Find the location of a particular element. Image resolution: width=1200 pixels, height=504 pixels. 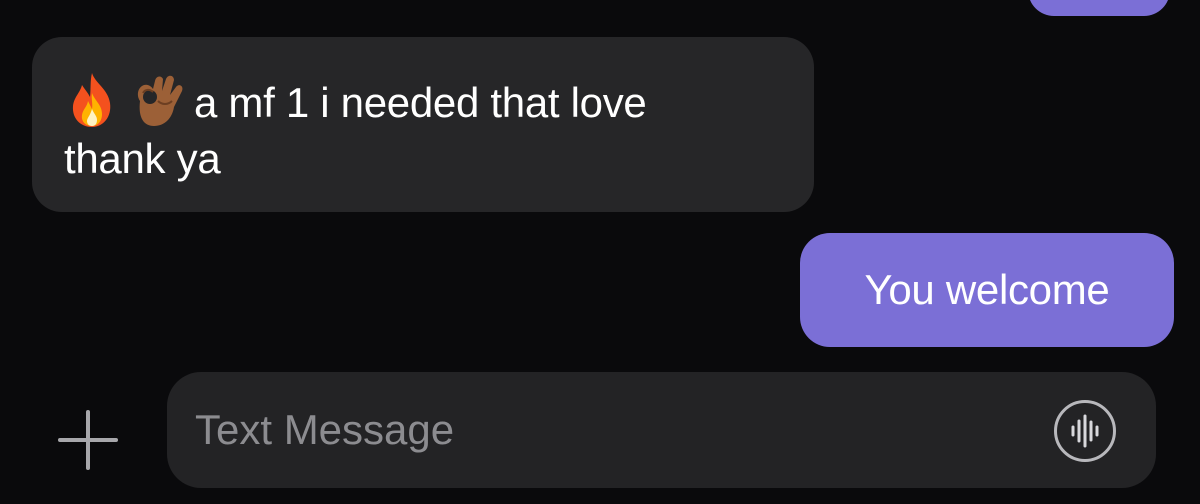

outgoing-message-text: You welcome is located at coordinates (987, 289).